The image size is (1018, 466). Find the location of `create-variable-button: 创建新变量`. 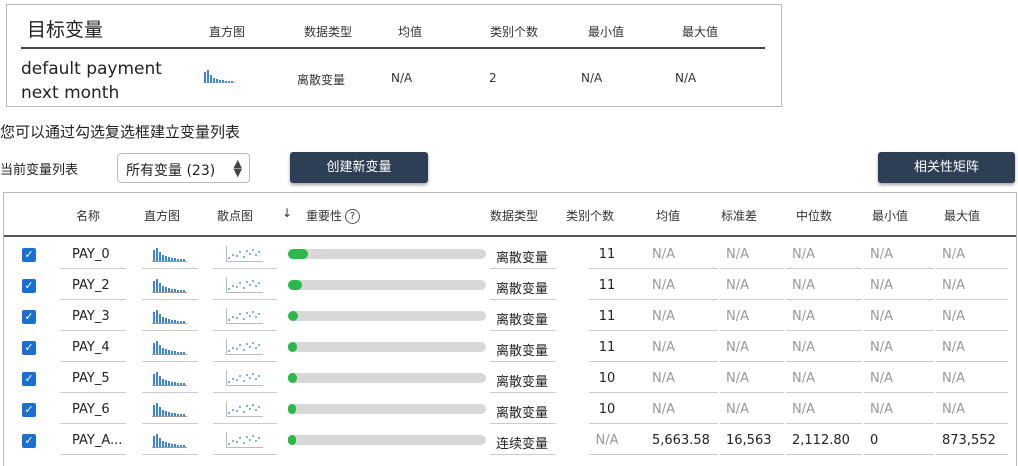

create-variable-button: 创建新变量 is located at coordinates (359, 167).